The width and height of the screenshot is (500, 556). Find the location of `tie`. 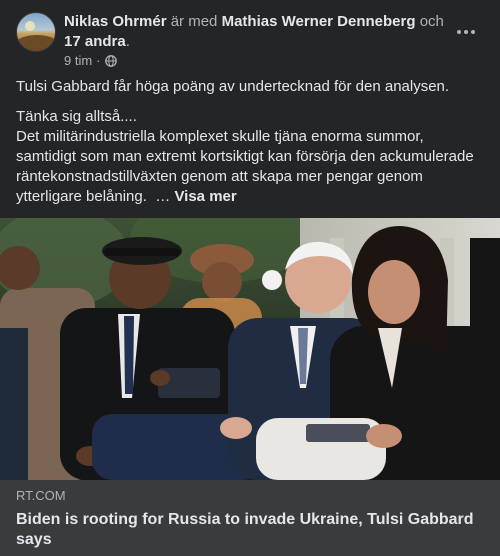

tie is located at coordinates (129, 355).